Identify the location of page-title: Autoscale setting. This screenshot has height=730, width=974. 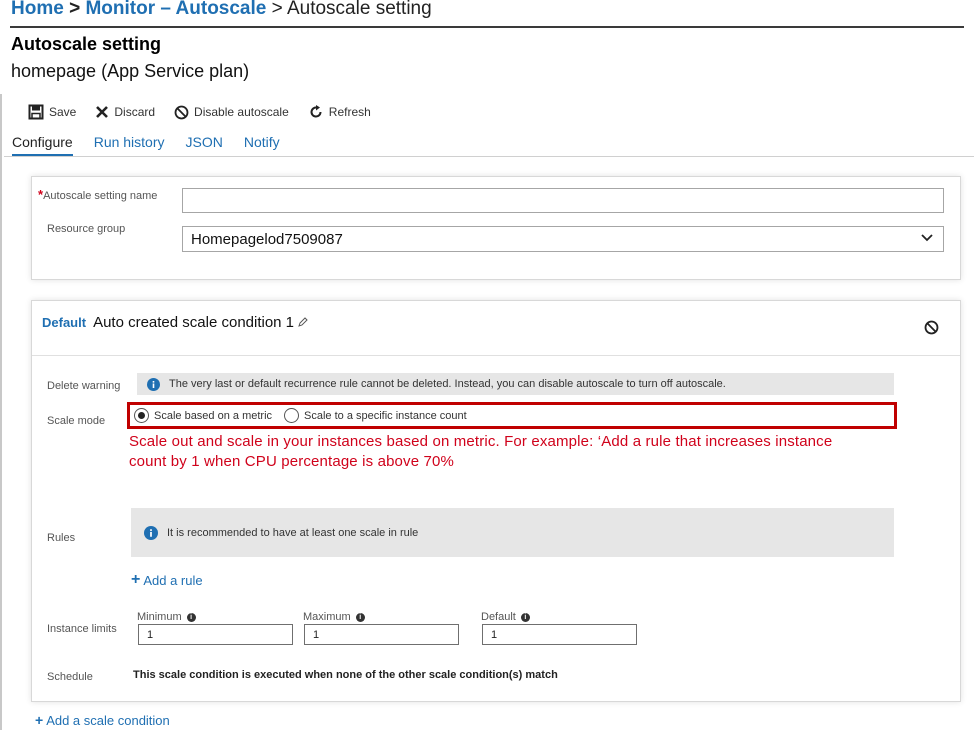
(86, 44).